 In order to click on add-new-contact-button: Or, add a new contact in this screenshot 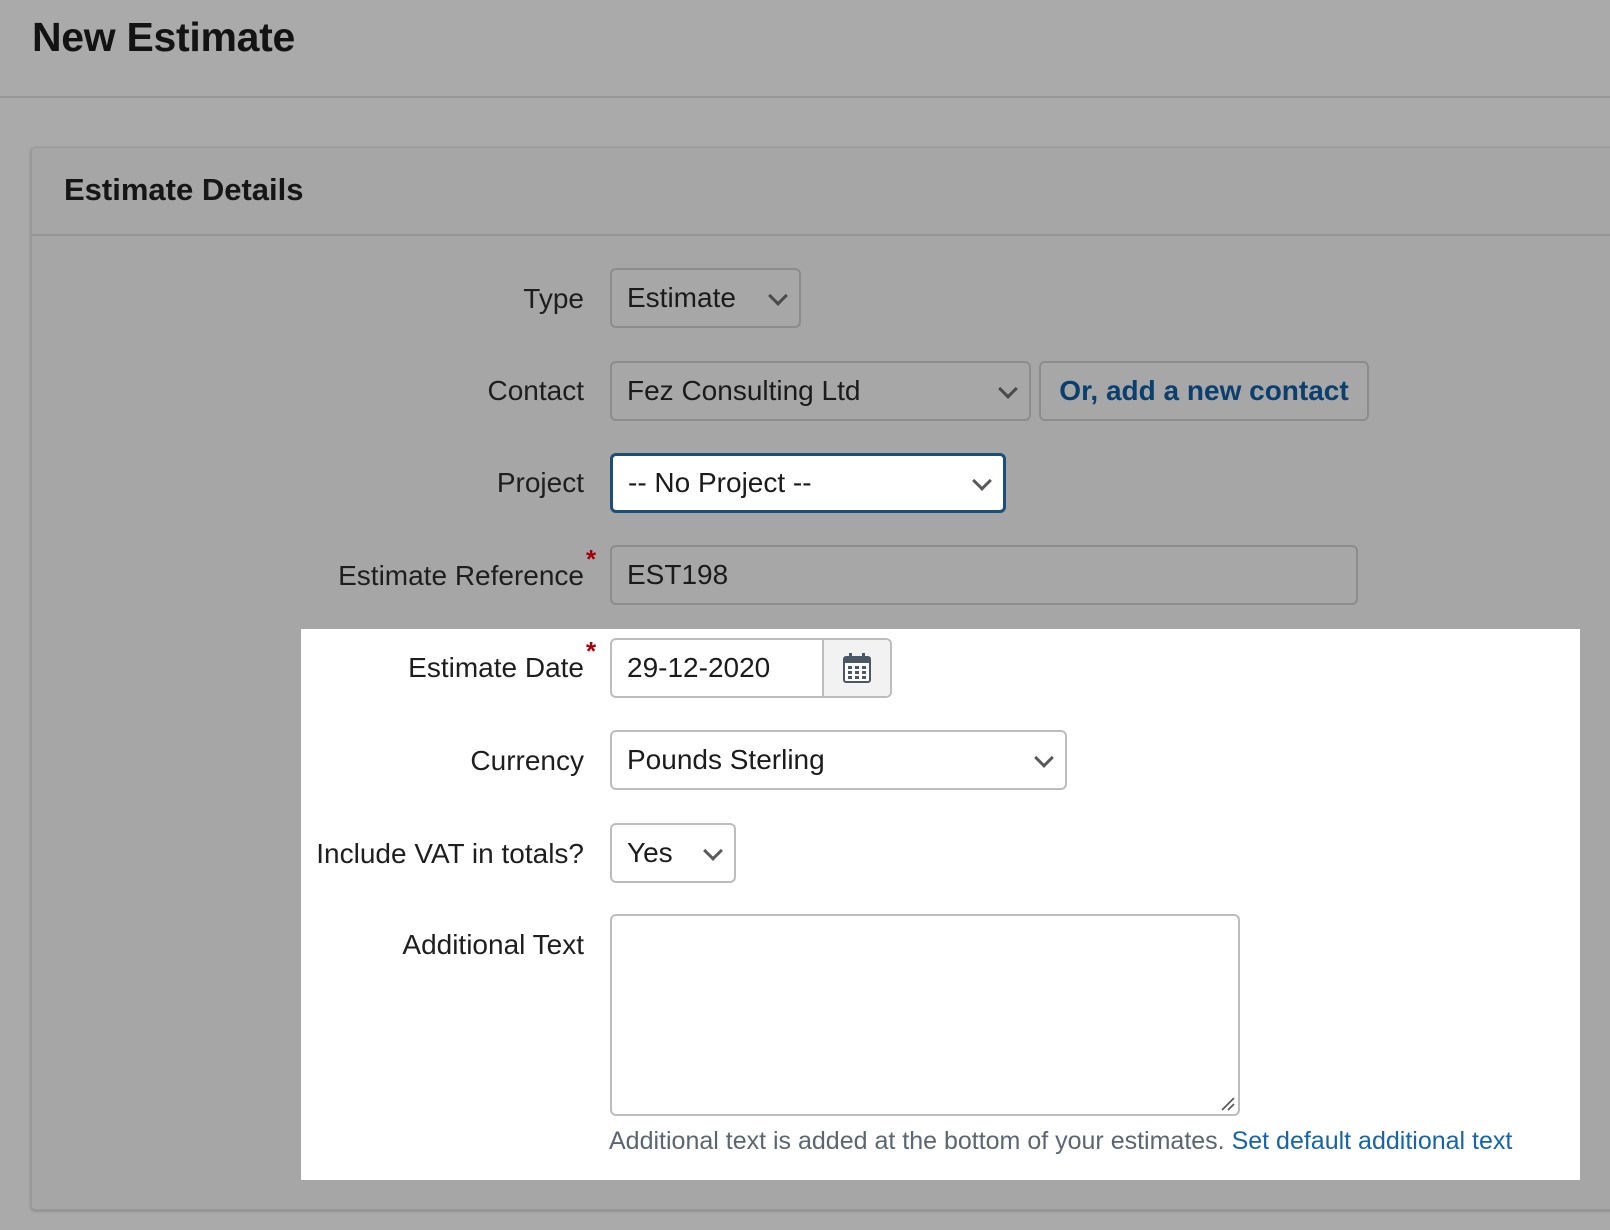, I will do `click(1204, 391)`.